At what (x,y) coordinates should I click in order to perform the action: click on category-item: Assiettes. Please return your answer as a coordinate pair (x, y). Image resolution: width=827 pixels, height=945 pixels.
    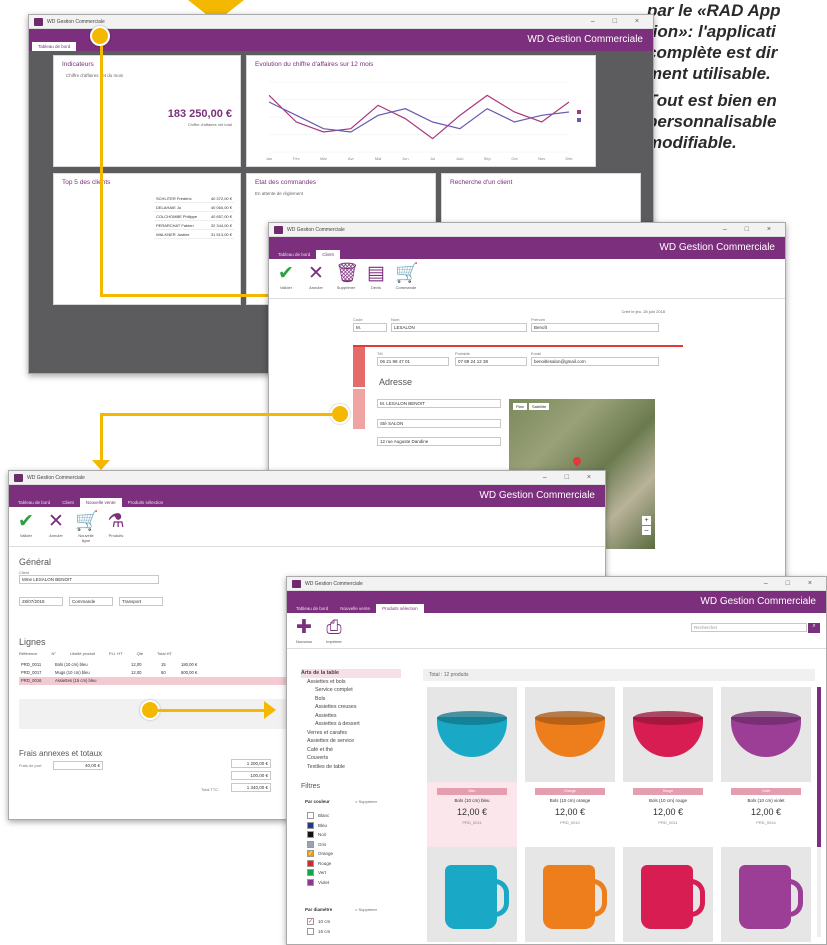
    Looking at the image, I should click on (351, 716).